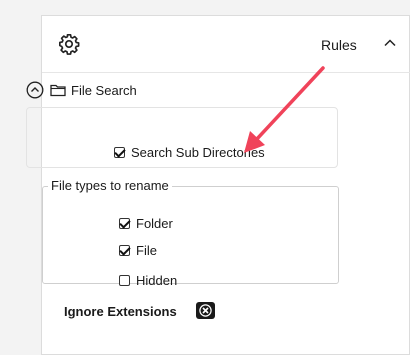 Image resolution: width=410 pixels, height=355 pixels. I want to click on ignore-extensions-label: Ignore Extensions, so click(120, 311).